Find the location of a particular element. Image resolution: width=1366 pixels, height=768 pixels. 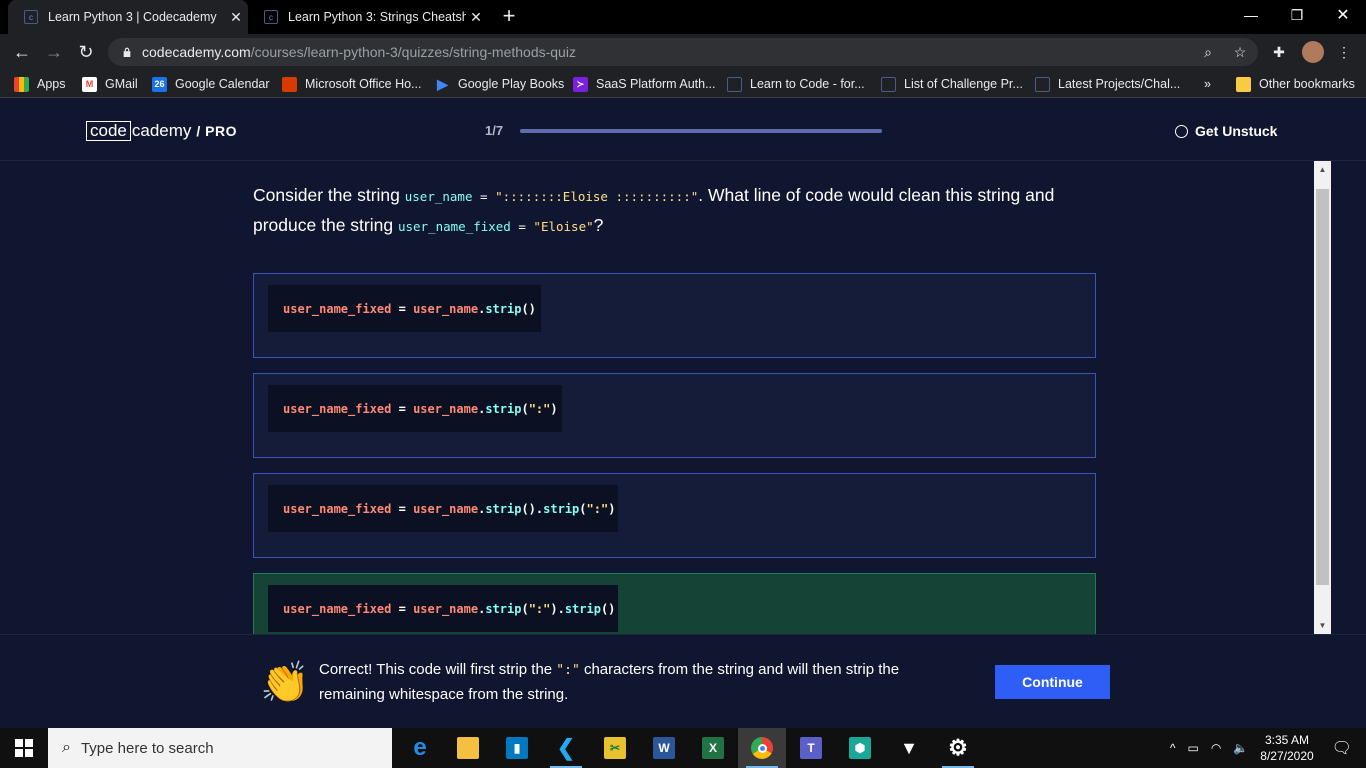

new-tab-button: + is located at coordinates (509, 15).